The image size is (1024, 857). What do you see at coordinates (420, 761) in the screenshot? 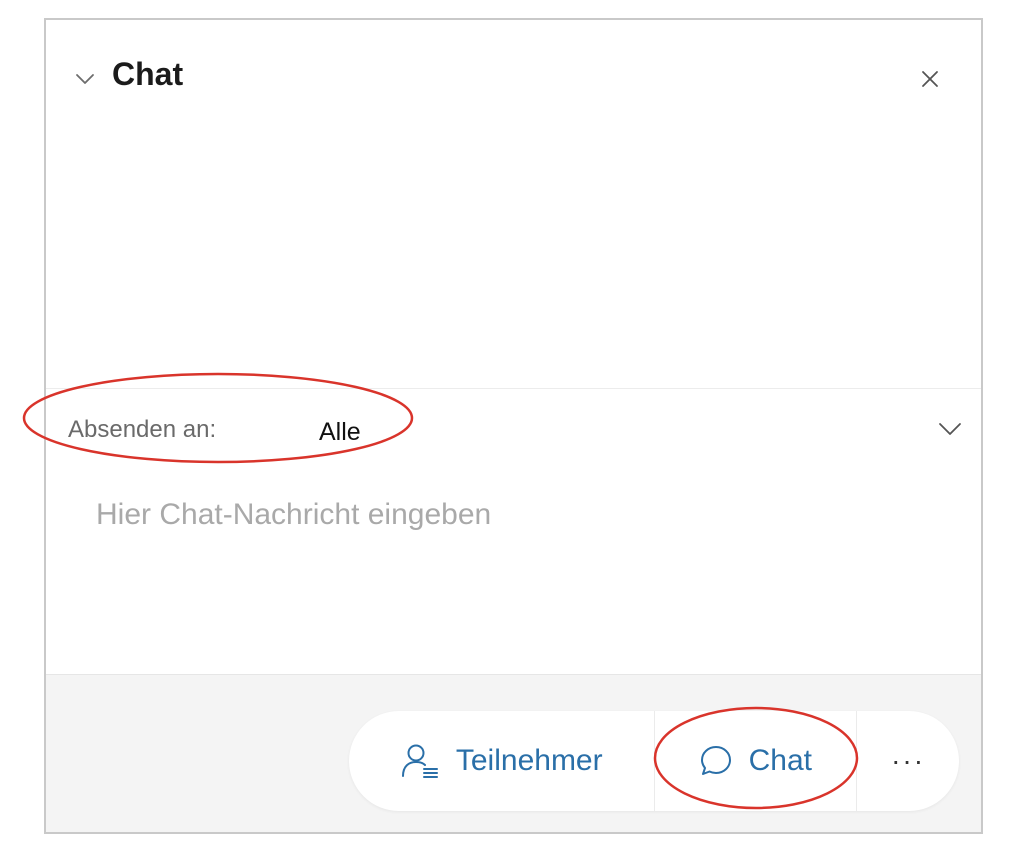
I see `participants-icon` at bounding box center [420, 761].